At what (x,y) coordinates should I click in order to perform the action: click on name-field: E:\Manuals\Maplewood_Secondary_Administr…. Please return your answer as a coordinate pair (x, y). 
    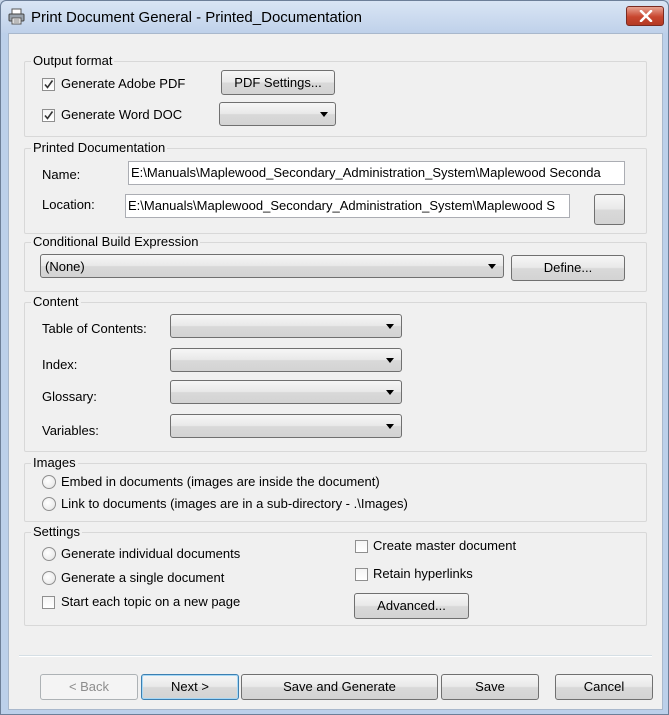
    Looking at the image, I should click on (376, 173).